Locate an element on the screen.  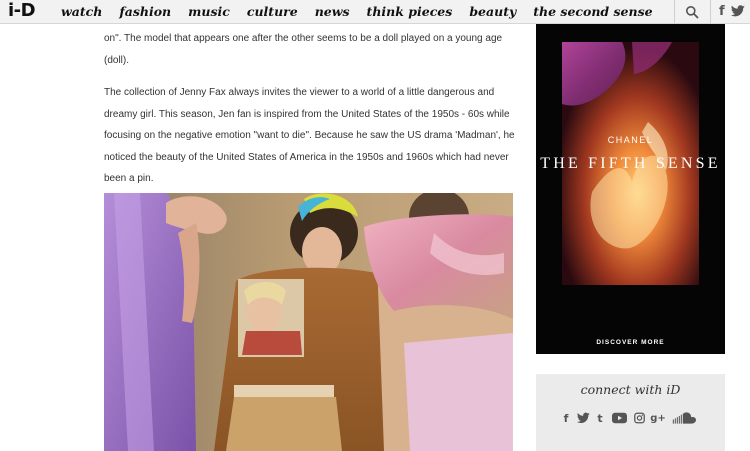
nav-item-fashion: fashion is located at coordinates (145, 12).